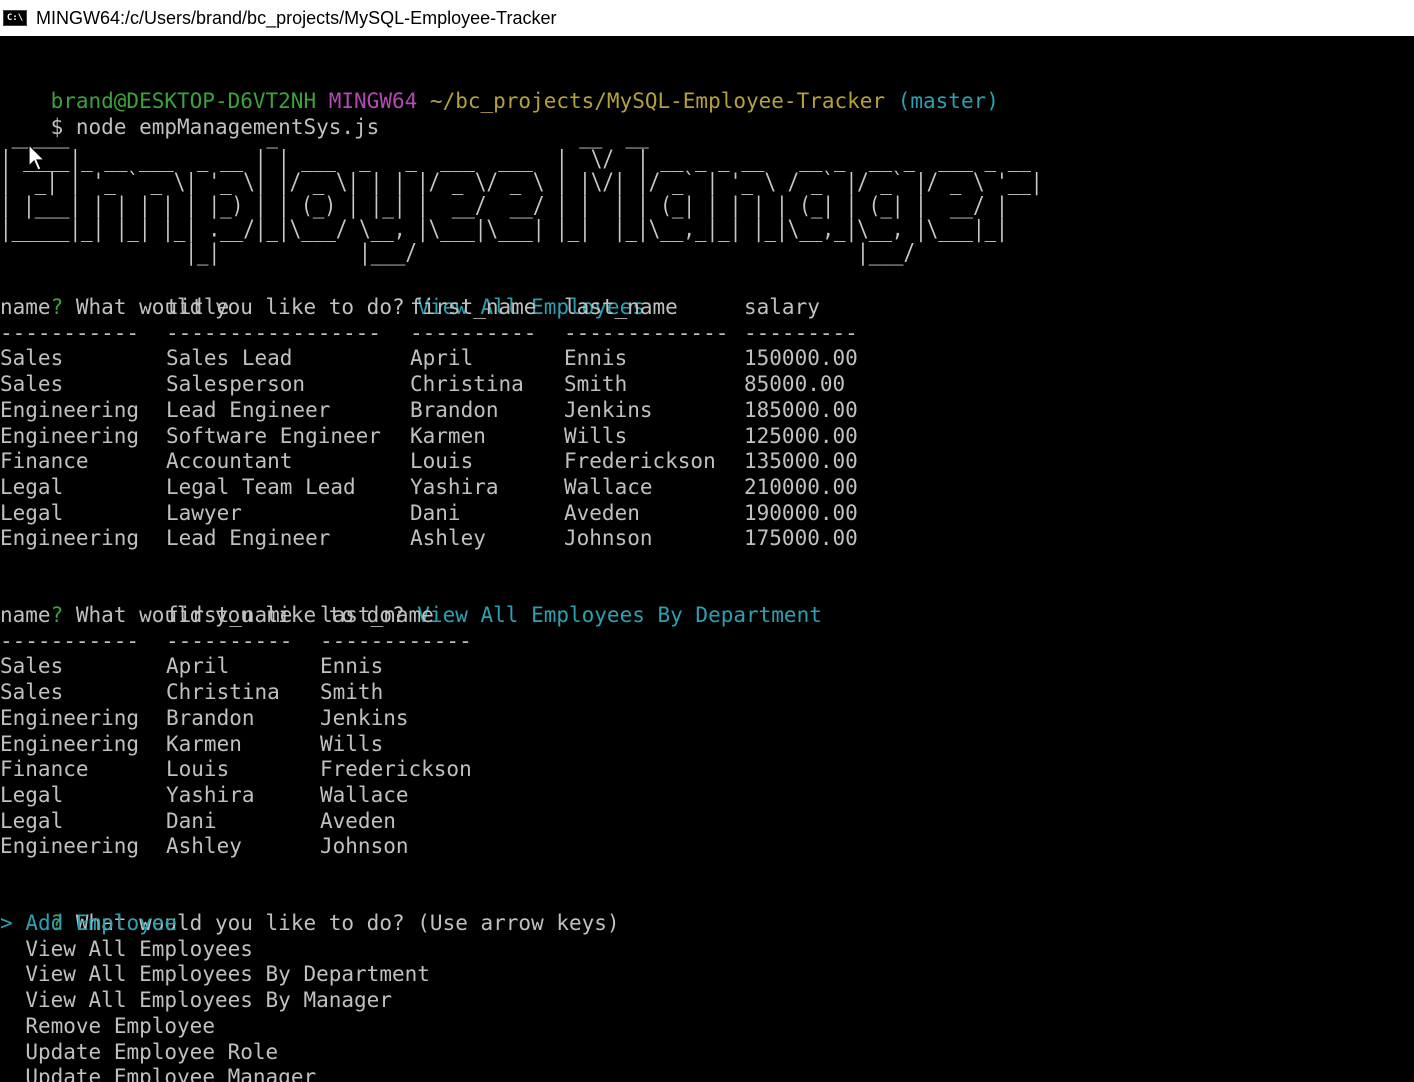 Image resolution: width=1414 pixels, height=1082 pixels. What do you see at coordinates (448, 538) in the screenshot?
I see `table-cell: Ashley` at bounding box center [448, 538].